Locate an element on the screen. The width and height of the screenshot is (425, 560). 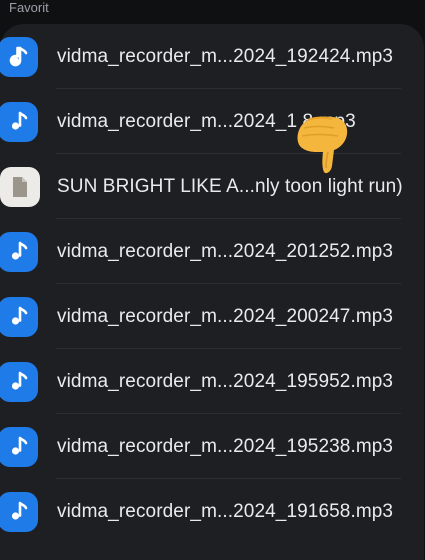
list-item: vidma_recorder_m...2024_191658.mp3 is located at coordinates (212, 511).